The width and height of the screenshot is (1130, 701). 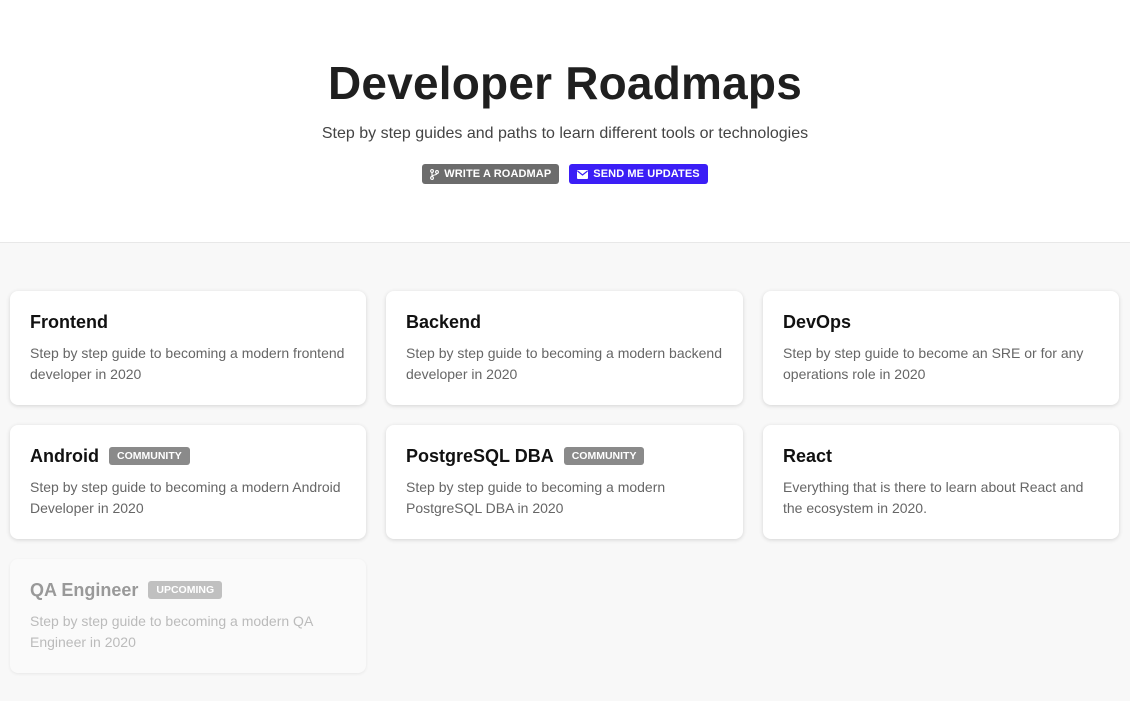 I want to click on write-roadmap-button: WRITE A ROADMAP, so click(x=491, y=174).